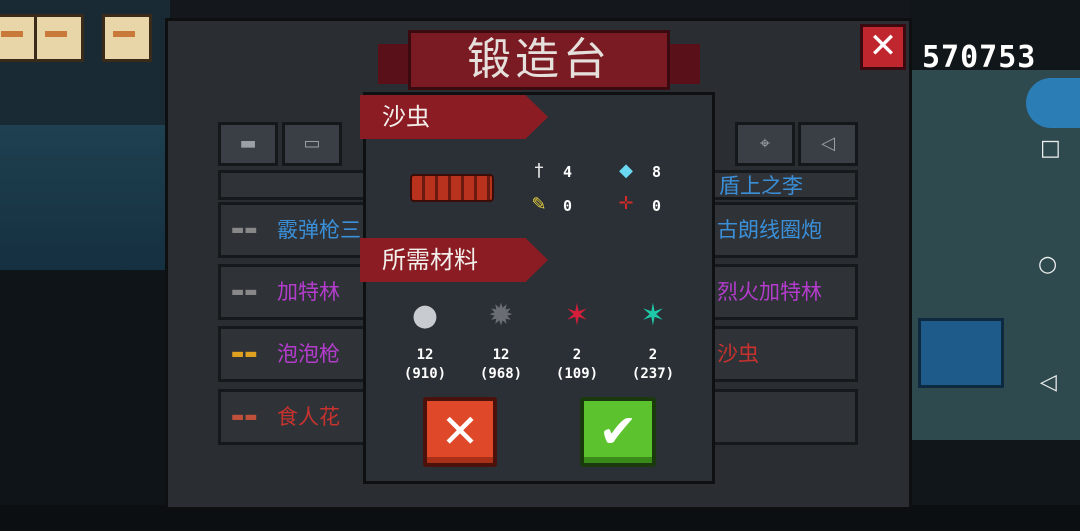  Describe the element at coordinates (653, 374) in the screenshot. I see `material-owned: (237)` at that location.